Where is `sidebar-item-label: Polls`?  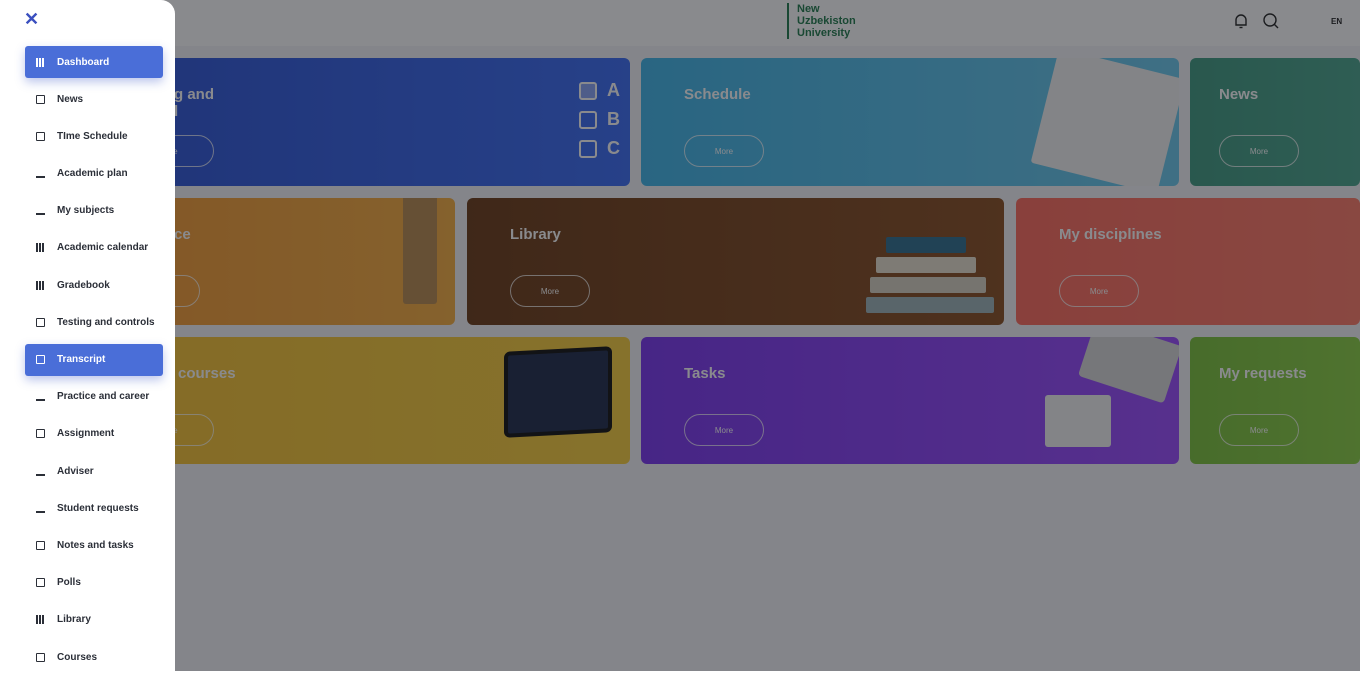
sidebar-item-label: Polls is located at coordinates (69, 583).